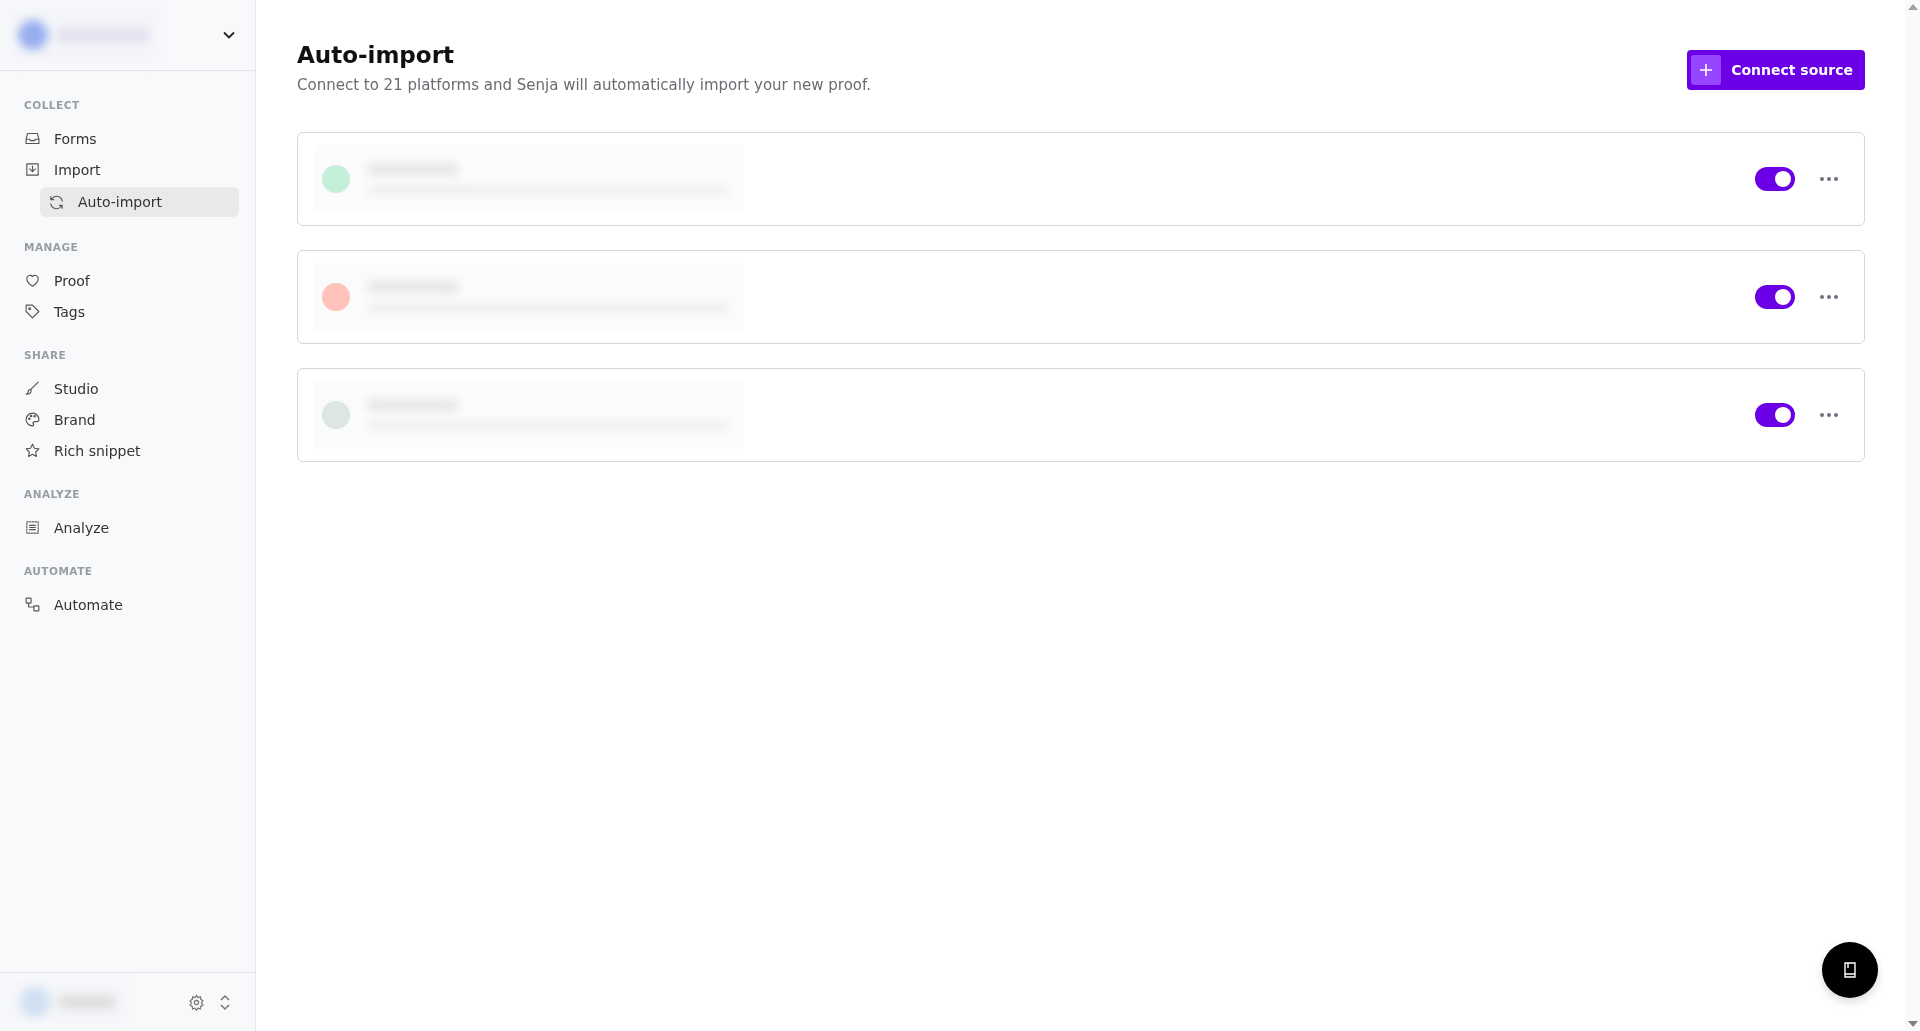  What do you see at coordinates (584, 85) in the screenshot?
I see `page-subtitle: Connect to 21 platforms and Senja will automatically import your new proof.` at bounding box center [584, 85].